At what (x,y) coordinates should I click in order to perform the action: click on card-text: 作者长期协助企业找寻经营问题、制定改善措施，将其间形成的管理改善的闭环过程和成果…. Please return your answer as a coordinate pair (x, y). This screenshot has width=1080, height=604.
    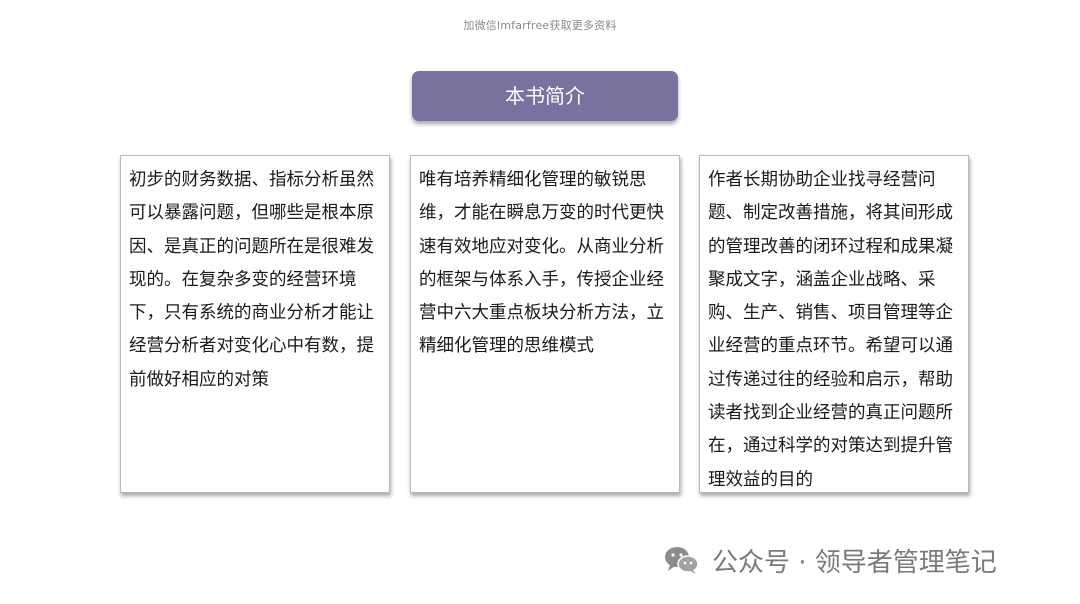
    Looking at the image, I should click on (830, 330).